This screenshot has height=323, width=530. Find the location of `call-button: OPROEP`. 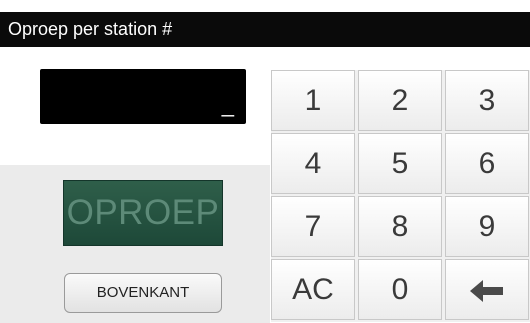

call-button: OPROEP is located at coordinates (143, 213).